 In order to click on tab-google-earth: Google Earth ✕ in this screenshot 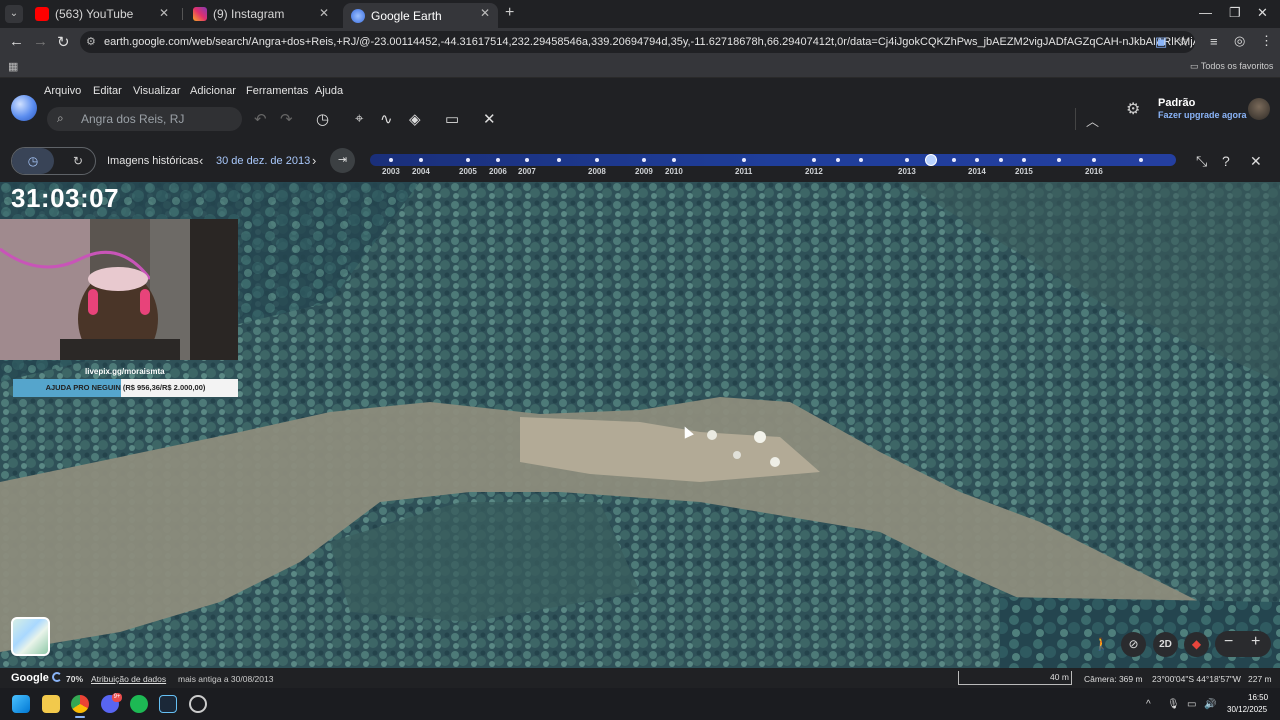, I will do `click(420, 15)`.